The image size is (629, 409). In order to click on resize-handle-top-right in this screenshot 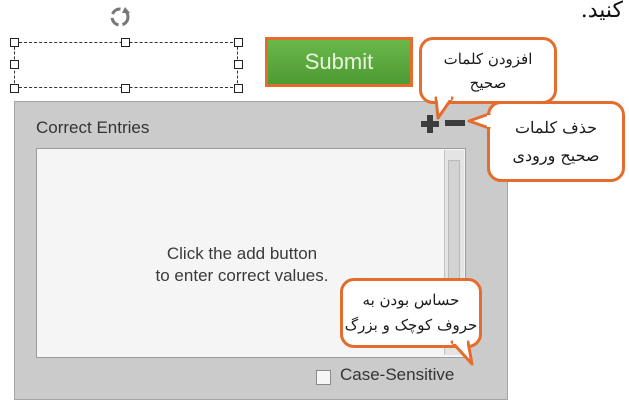, I will do `click(238, 42)`.